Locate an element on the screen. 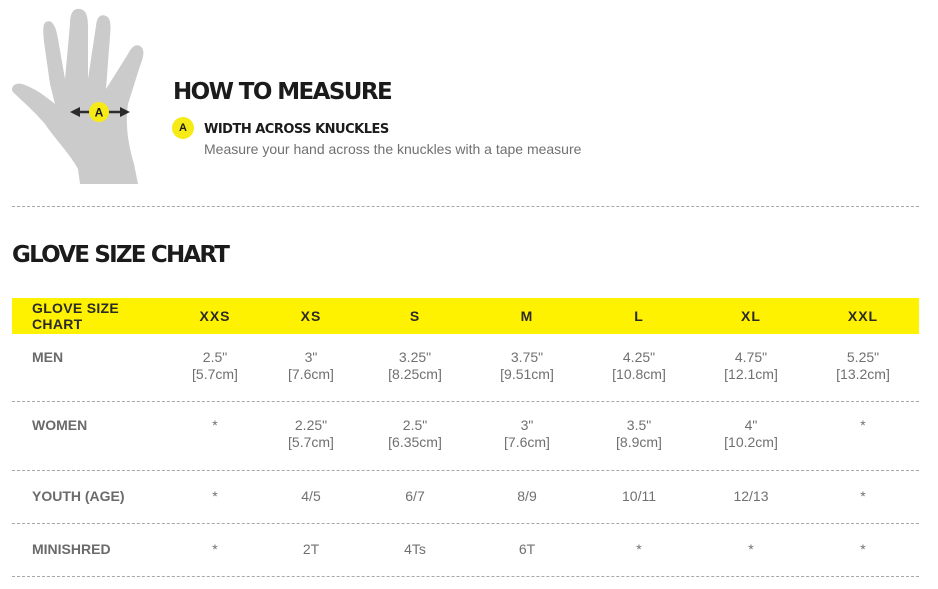  header-size-xxl: XXL is located at coordinates (863, 316).